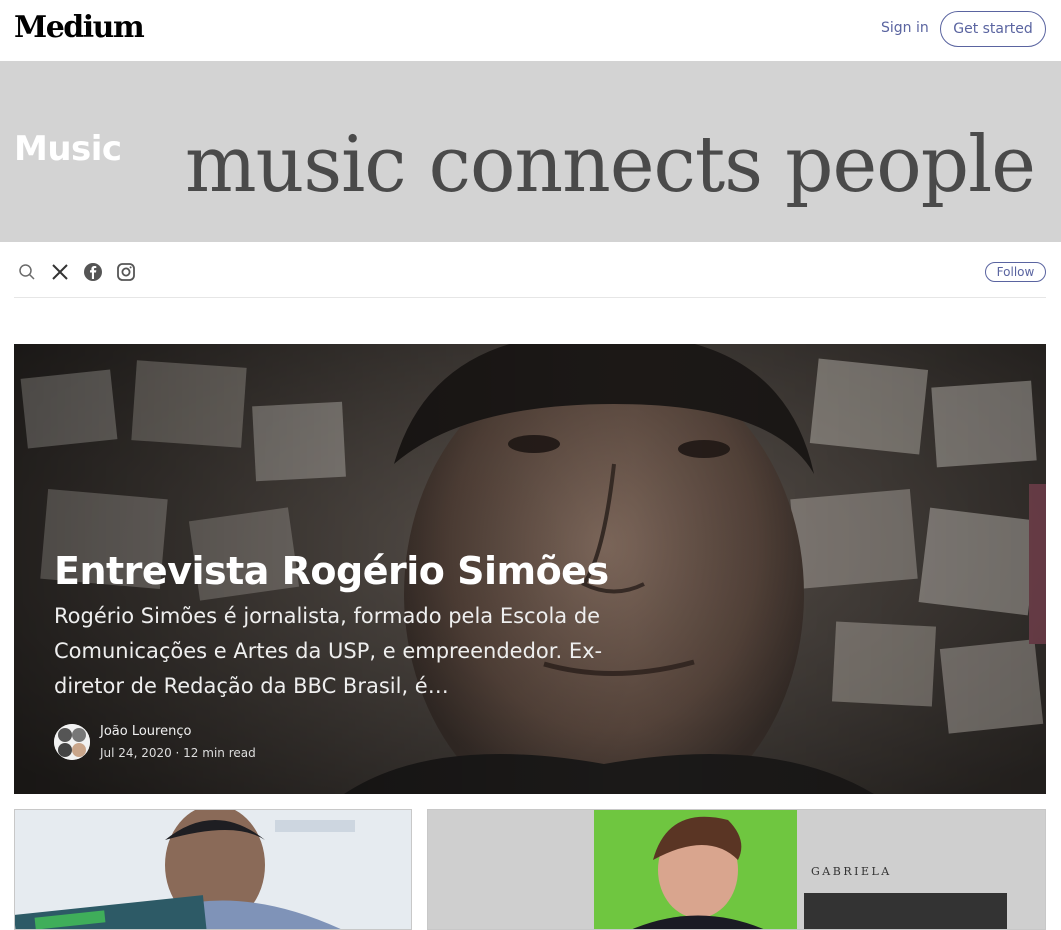 The height and width of the screenshot is (930, 1061). What do you see at coordinates (1015, 272) in the screenshot?
I see `follow-button: Follow` at bounding box center [1015, 272].